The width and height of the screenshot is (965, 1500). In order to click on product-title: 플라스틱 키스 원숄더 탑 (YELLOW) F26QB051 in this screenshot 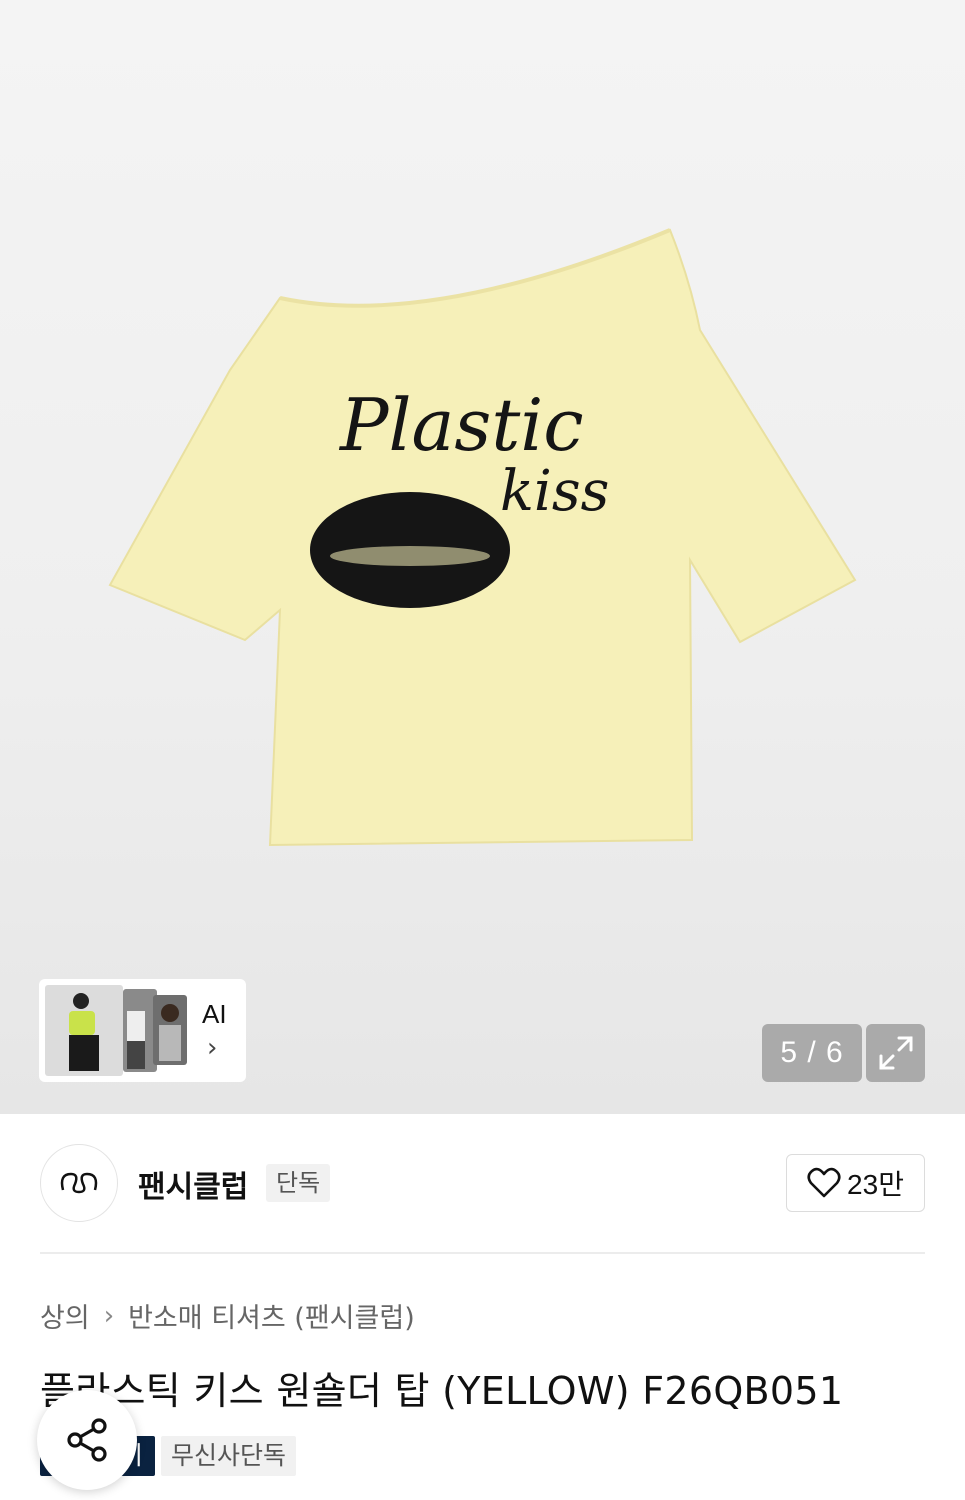, I will do `click(442, 1391)`.